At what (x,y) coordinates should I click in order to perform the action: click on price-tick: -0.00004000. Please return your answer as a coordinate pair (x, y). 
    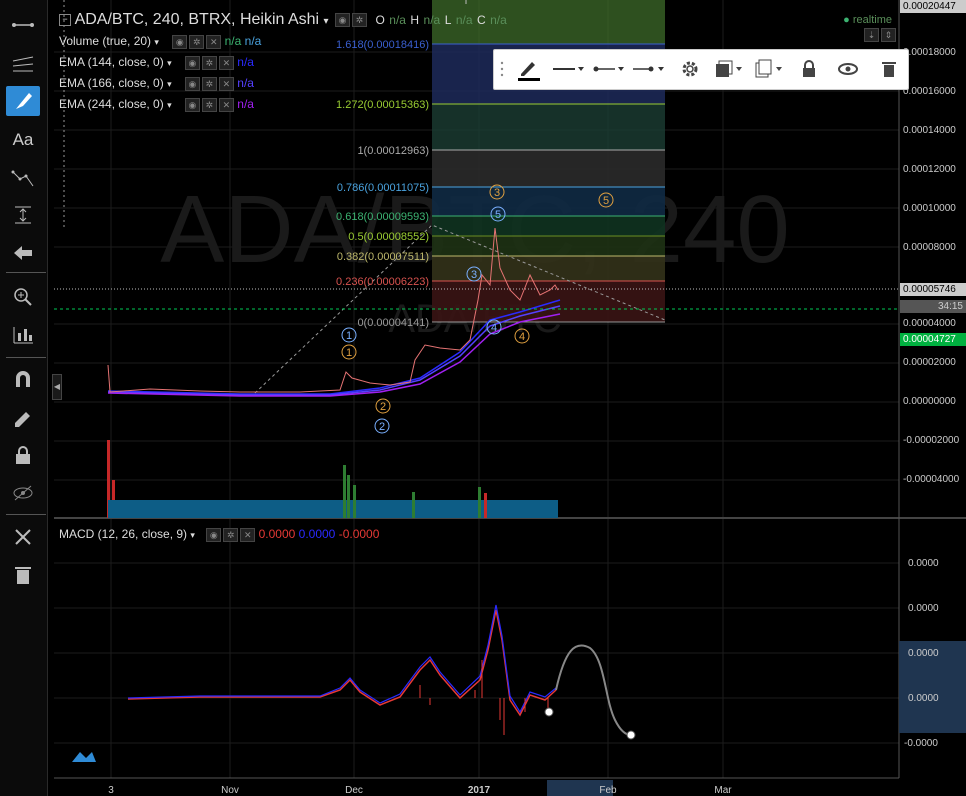
    Looking at the image, I should click on (931, 479).